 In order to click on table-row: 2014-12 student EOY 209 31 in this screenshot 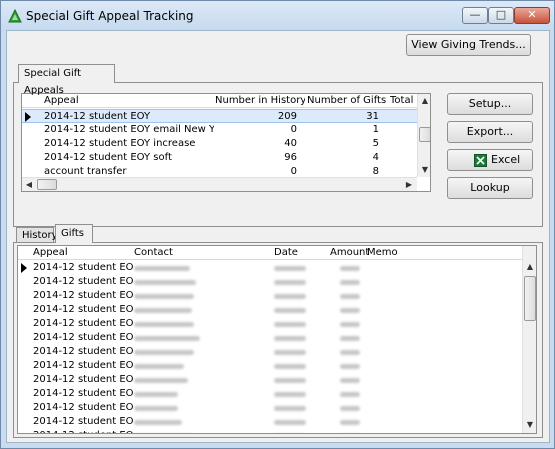, I will do `click(219, 116)`.